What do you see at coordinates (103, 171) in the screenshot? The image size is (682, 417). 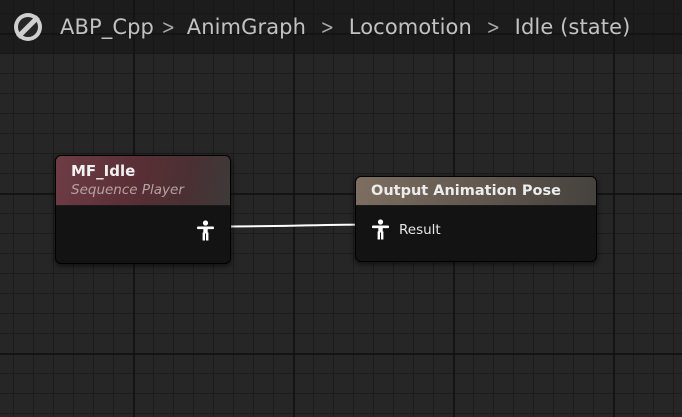 I see `node-title: MF_Idle` at bounding box center [103, 171].